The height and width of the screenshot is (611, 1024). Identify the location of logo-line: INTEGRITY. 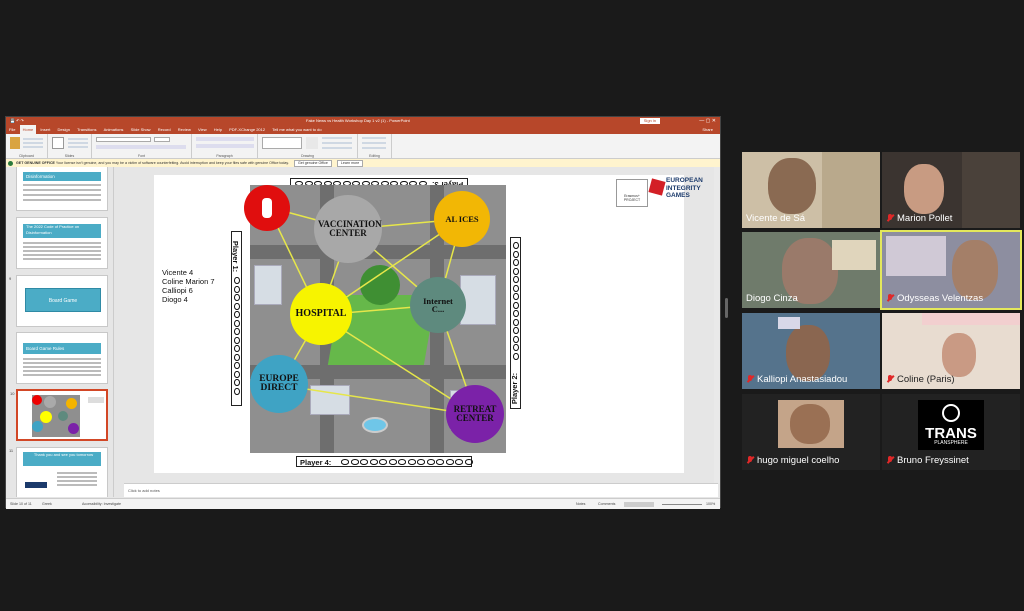
(683, 188).